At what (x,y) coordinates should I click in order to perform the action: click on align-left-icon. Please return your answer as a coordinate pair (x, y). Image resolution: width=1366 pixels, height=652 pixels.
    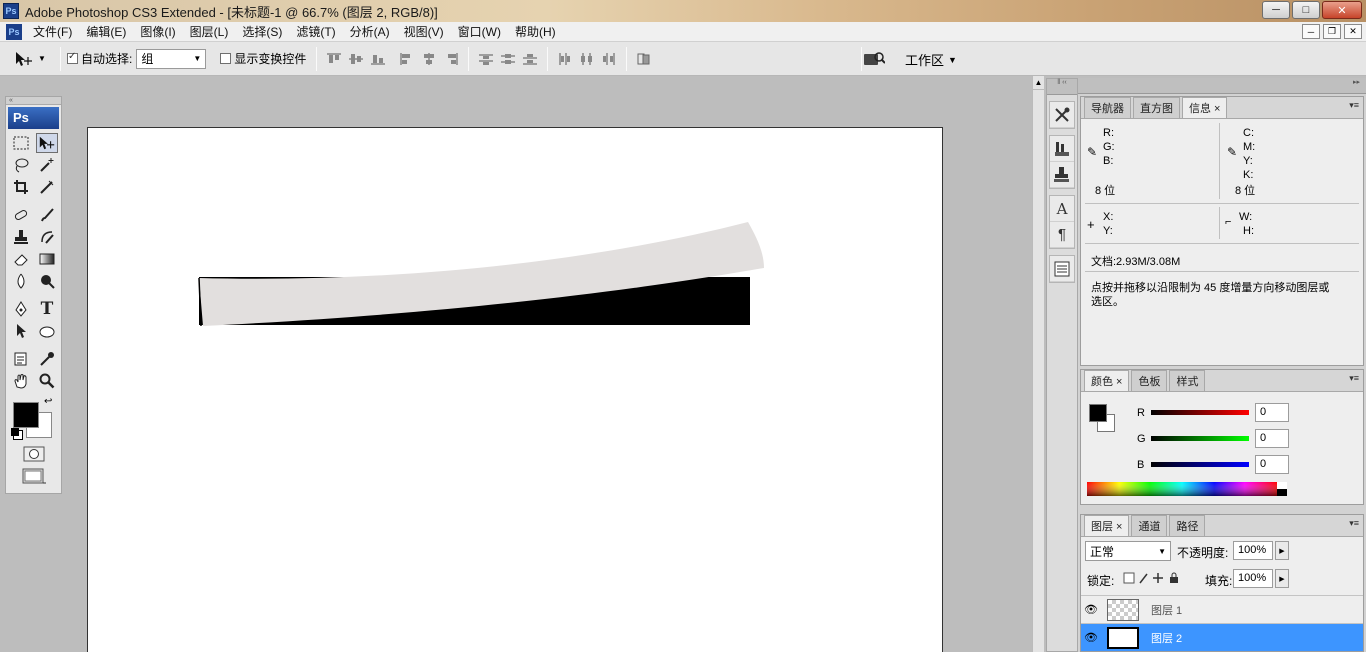
    Looking at the image, I should click on (407, 59).